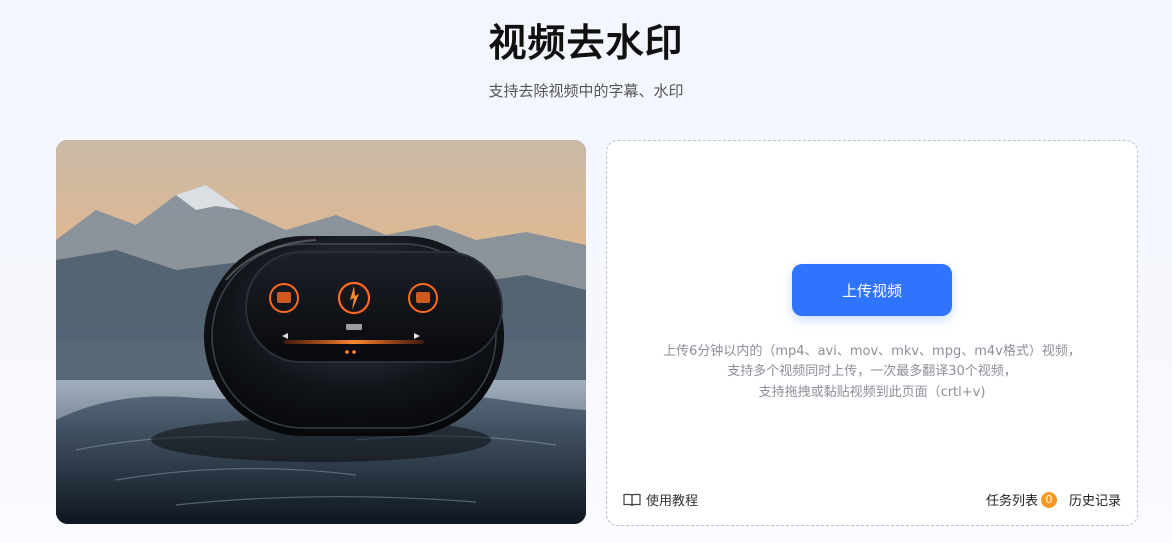 This screenshot has width=1172, height=543. Describe the element at coordinates (1011, 501) in the screenshot. I see `task-list-label: 任务列表` at that location.